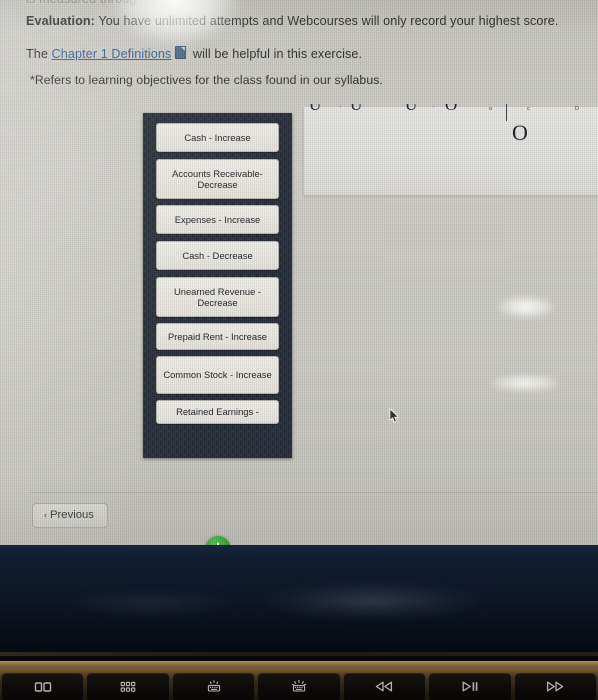 The height and width of the screenshot is (700, 598). Describe the element at coordinates (217, 543) in the screenshot. I see `arrow-down-icon` at that location.